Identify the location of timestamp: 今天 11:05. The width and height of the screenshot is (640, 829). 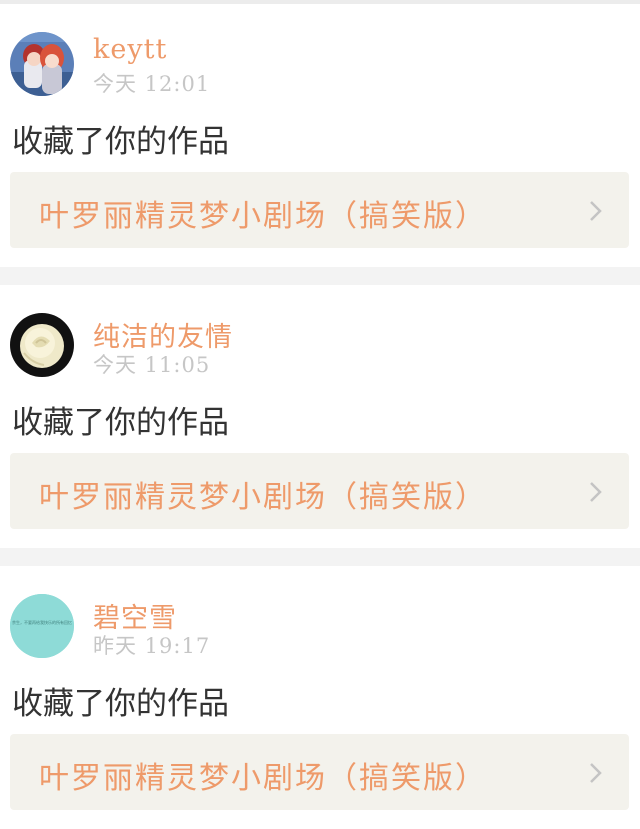
(152, 365).